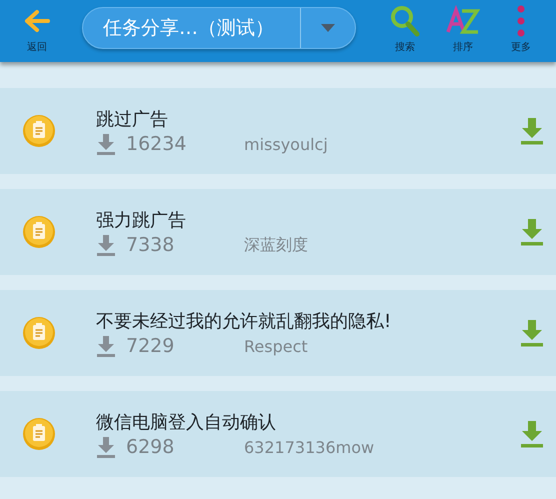 This screenshot has width=556, height=499. I want to click on more-button: 更多, so click(521, 27).